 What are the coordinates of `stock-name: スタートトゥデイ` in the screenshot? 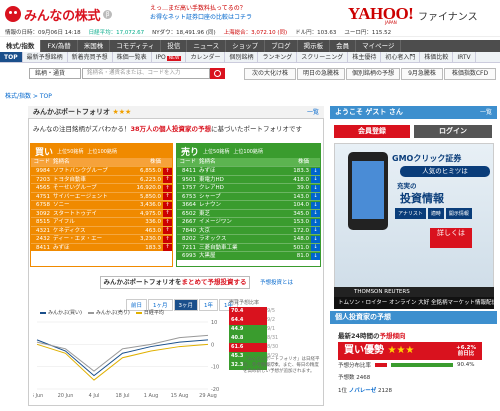 It's located at (92, 214).